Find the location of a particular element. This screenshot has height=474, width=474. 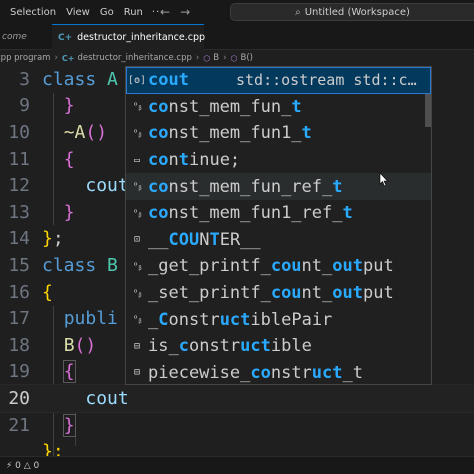

keyword-icon: ▭ is located at coordinates (137, 160).